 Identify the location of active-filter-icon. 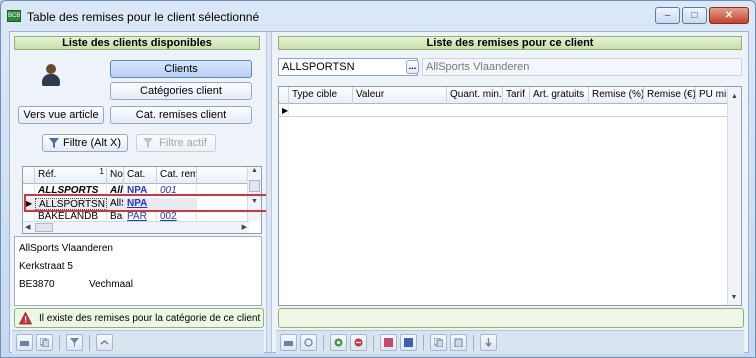
(148, 143).